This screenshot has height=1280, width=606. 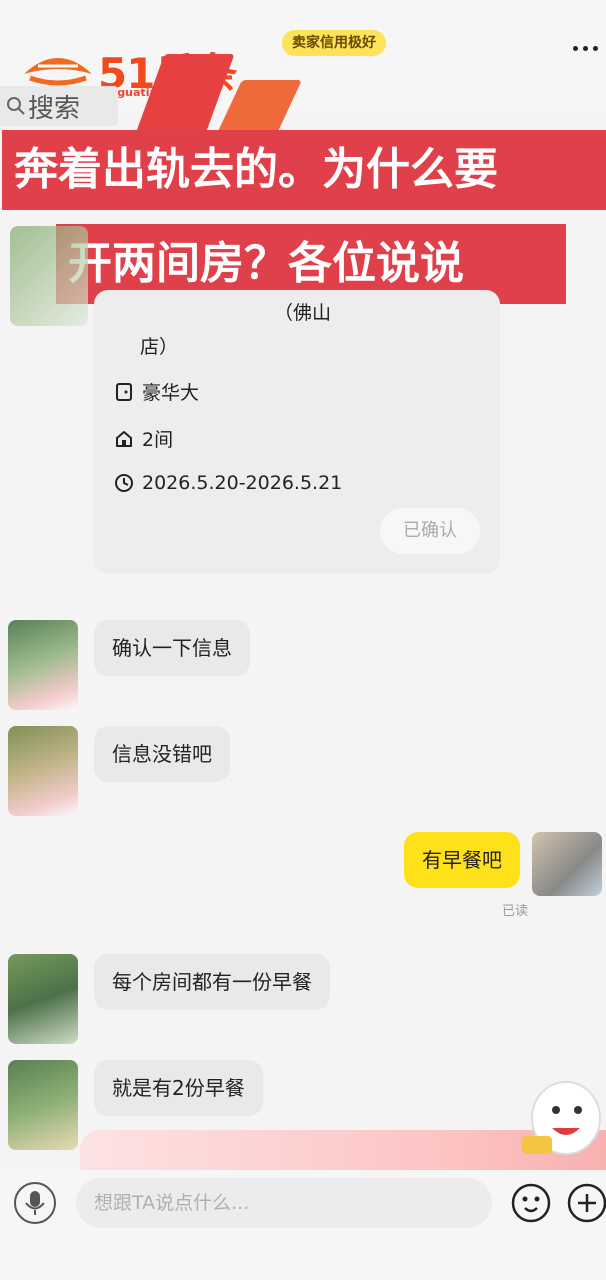 I want to click on search-button: 搜索, so click(x=59, y=106).